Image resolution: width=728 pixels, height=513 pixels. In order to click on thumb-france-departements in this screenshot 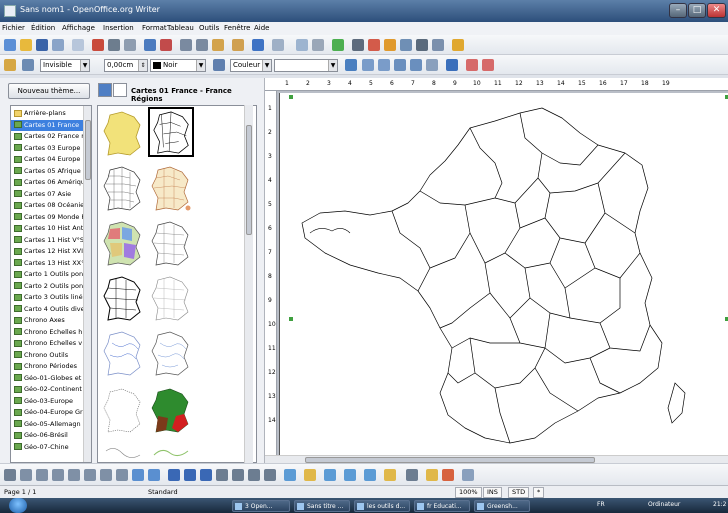, I will do `click(123, 189)`.